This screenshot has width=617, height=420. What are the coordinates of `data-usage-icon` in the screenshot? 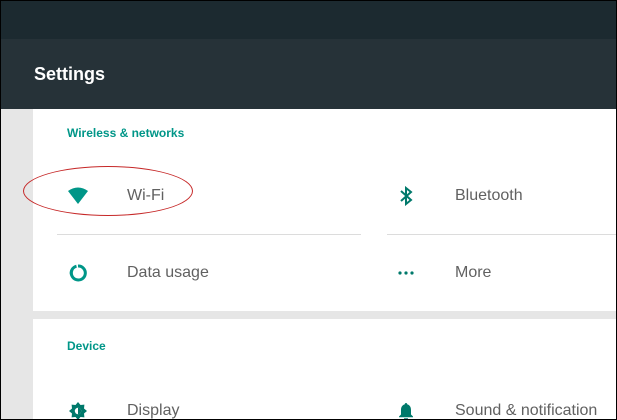 It's located at (78, 273).